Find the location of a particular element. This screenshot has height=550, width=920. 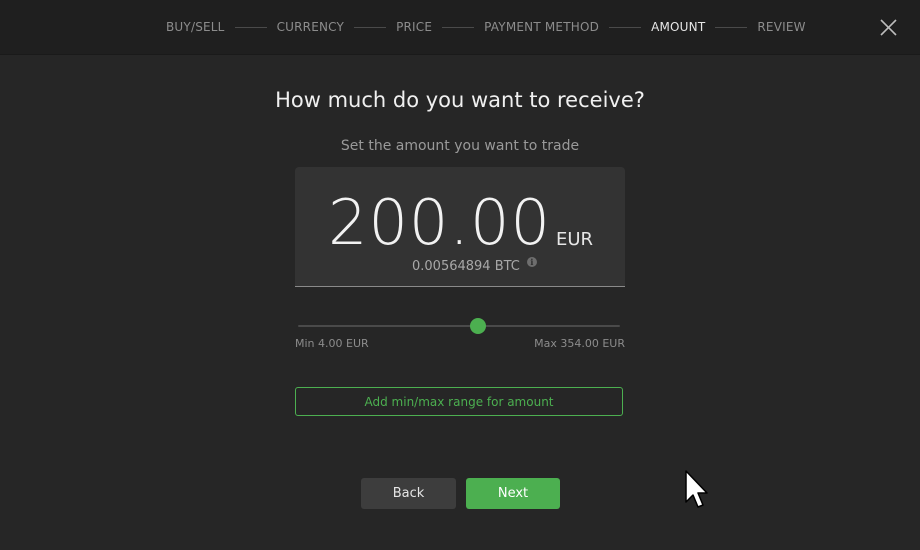

step-buy-sell: BUY/SELL is located at coordinates (195, 27).